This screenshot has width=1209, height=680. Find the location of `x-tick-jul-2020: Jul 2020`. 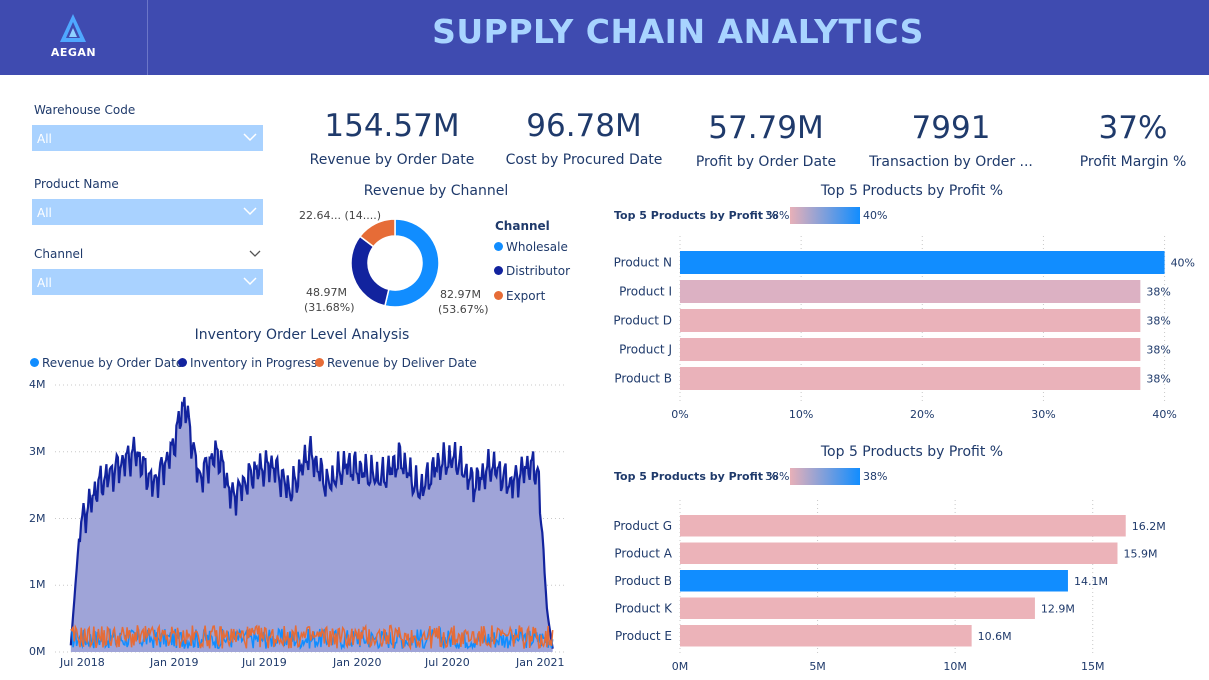

x-tick-jul-2020: Jul 2020 is located at coordinates (447, 662).